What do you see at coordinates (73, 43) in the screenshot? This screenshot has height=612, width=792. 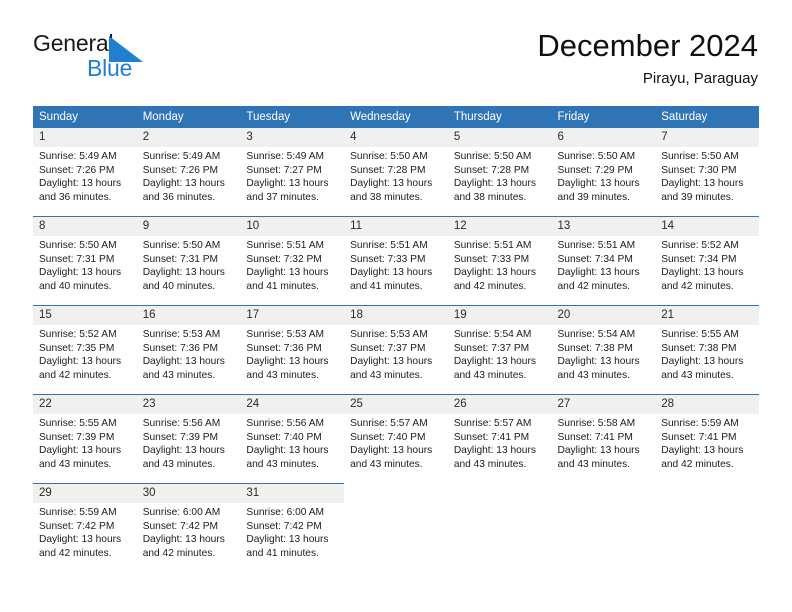 I see `brand-name-general: General` at bounding box center [73, 43].